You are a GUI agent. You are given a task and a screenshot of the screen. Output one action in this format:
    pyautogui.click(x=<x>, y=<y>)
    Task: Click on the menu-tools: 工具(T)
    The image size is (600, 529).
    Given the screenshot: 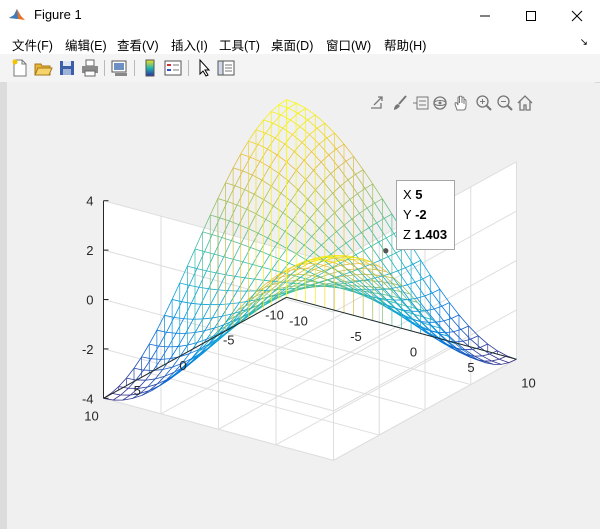 What is the action you would take?
    pyautogui.click(x=239, y=44)
    